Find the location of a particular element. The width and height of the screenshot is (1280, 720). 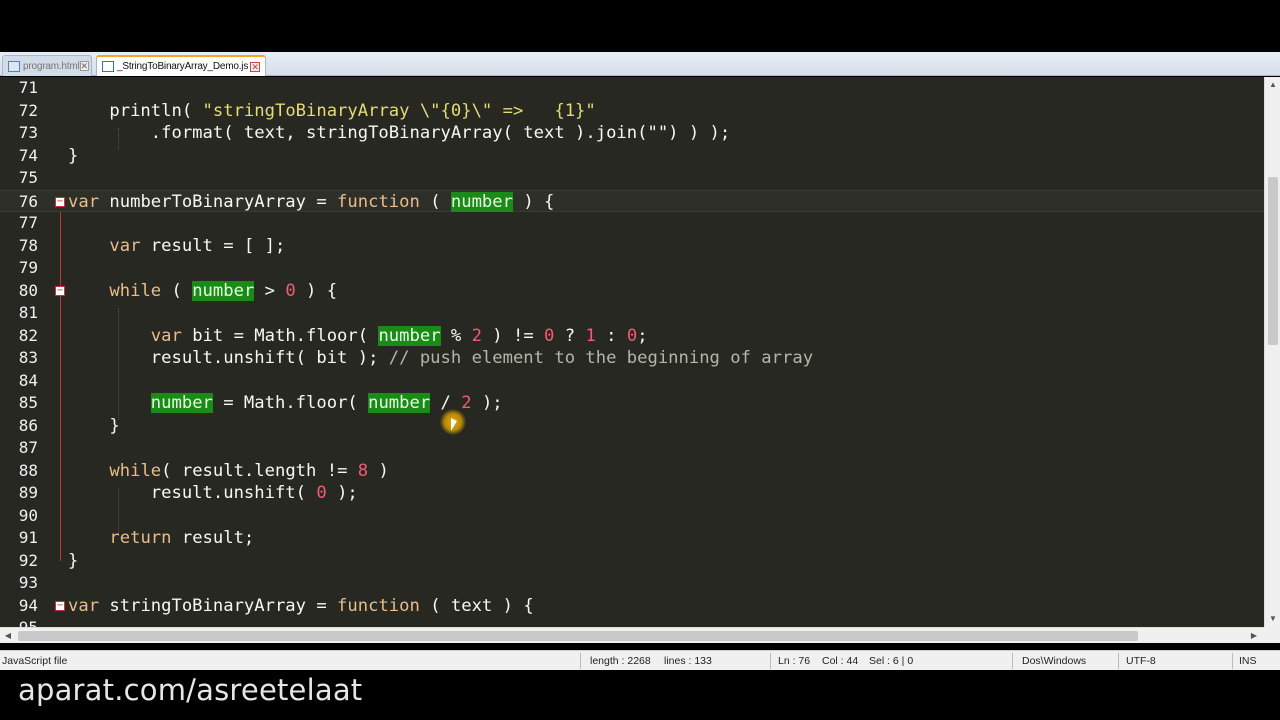

video-letterbox-top is located at coordinates (640, 26).